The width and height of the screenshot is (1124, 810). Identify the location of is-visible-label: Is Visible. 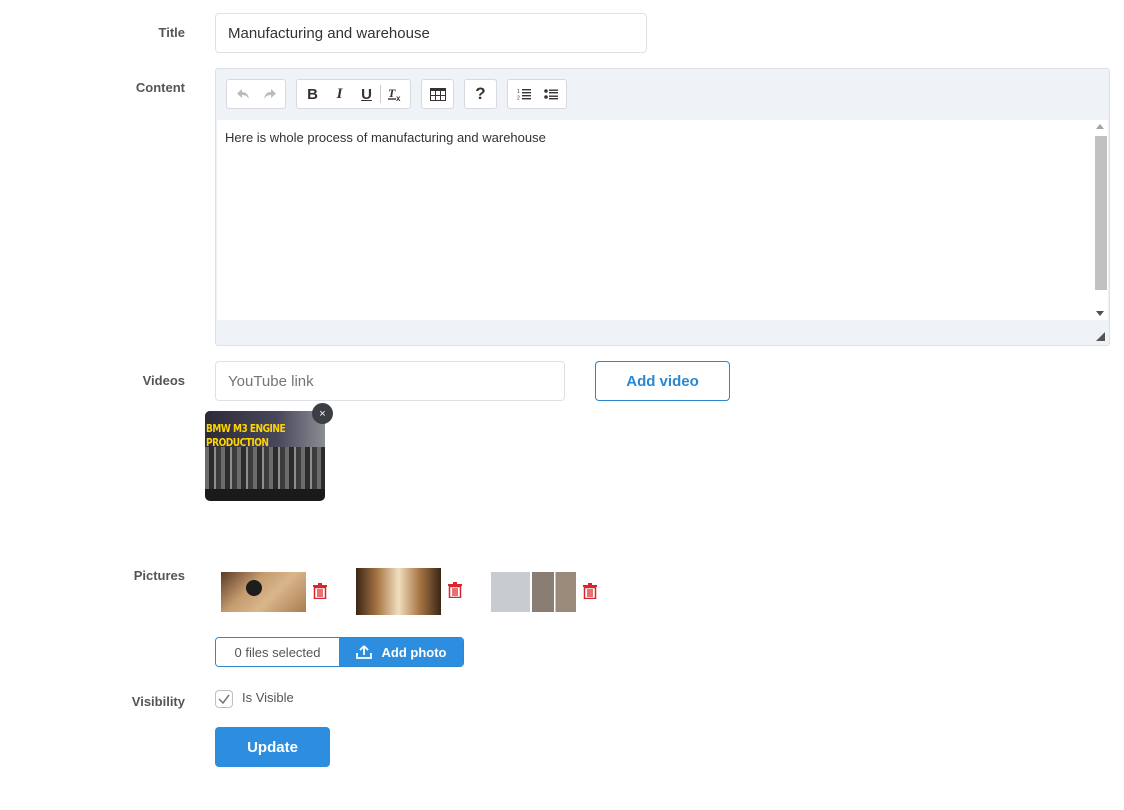
(268, 697).